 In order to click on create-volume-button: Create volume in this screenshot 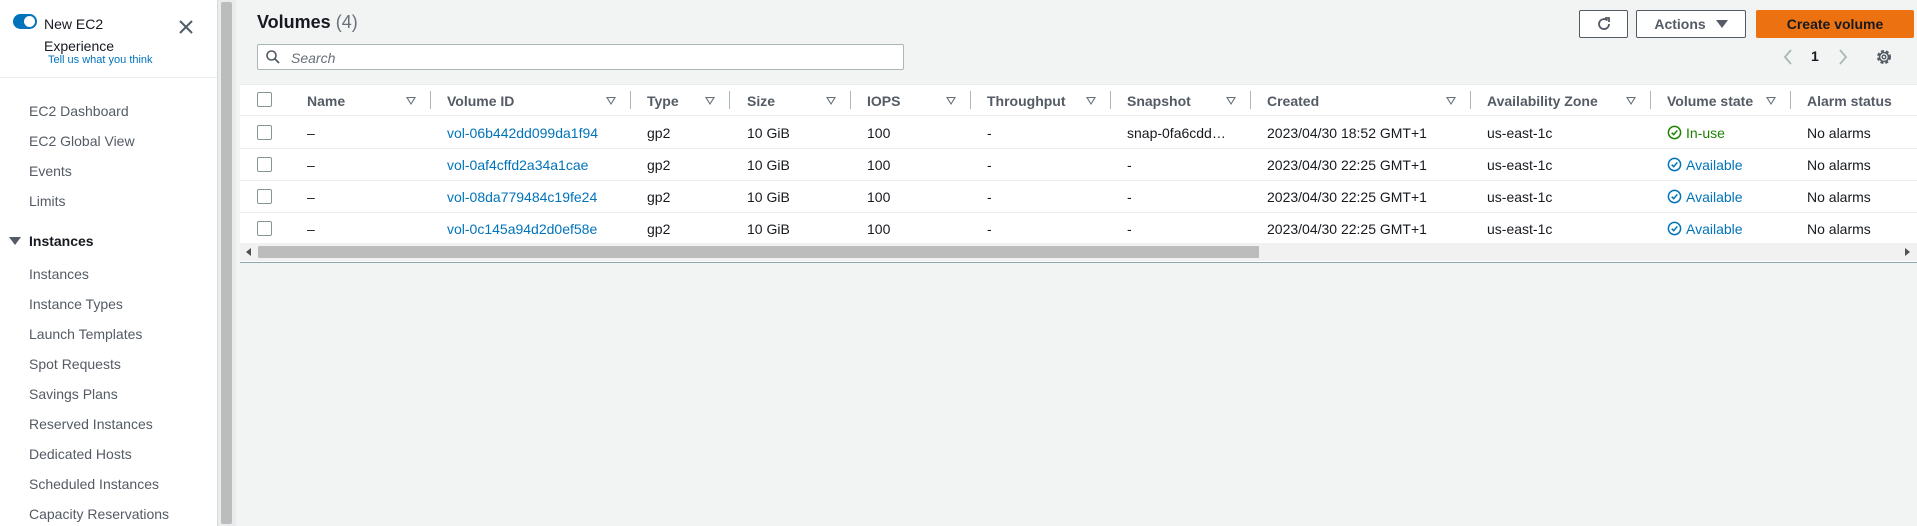, I will do `click(1835, 24)`.